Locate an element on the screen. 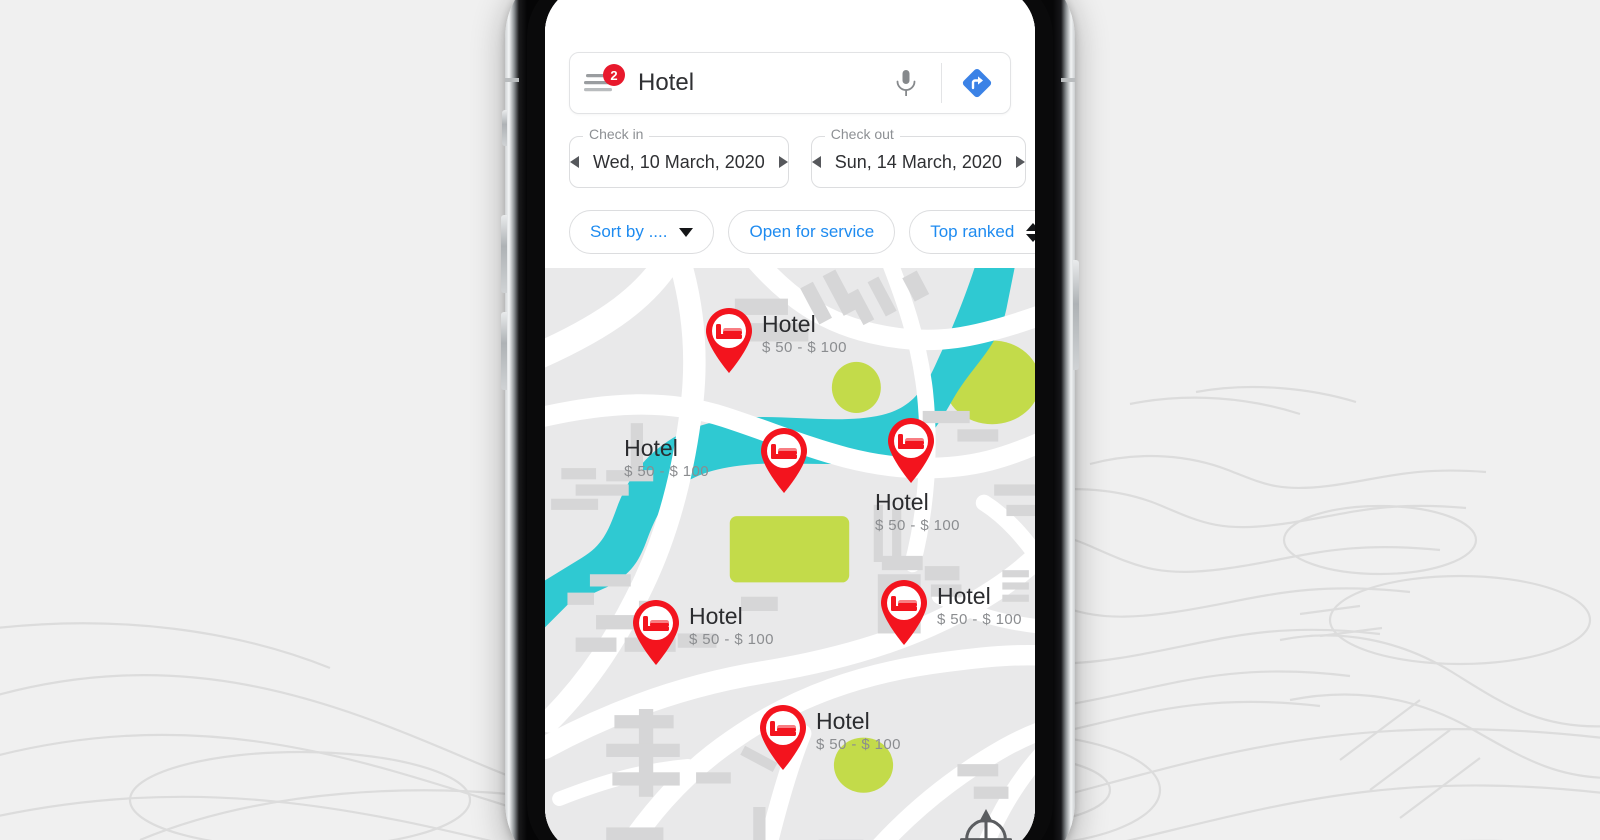 Image resolution: width=1600 pixels, height=840 pixels. chip-top-ranked-label: Top ranked is located at coordinates (972, 231).